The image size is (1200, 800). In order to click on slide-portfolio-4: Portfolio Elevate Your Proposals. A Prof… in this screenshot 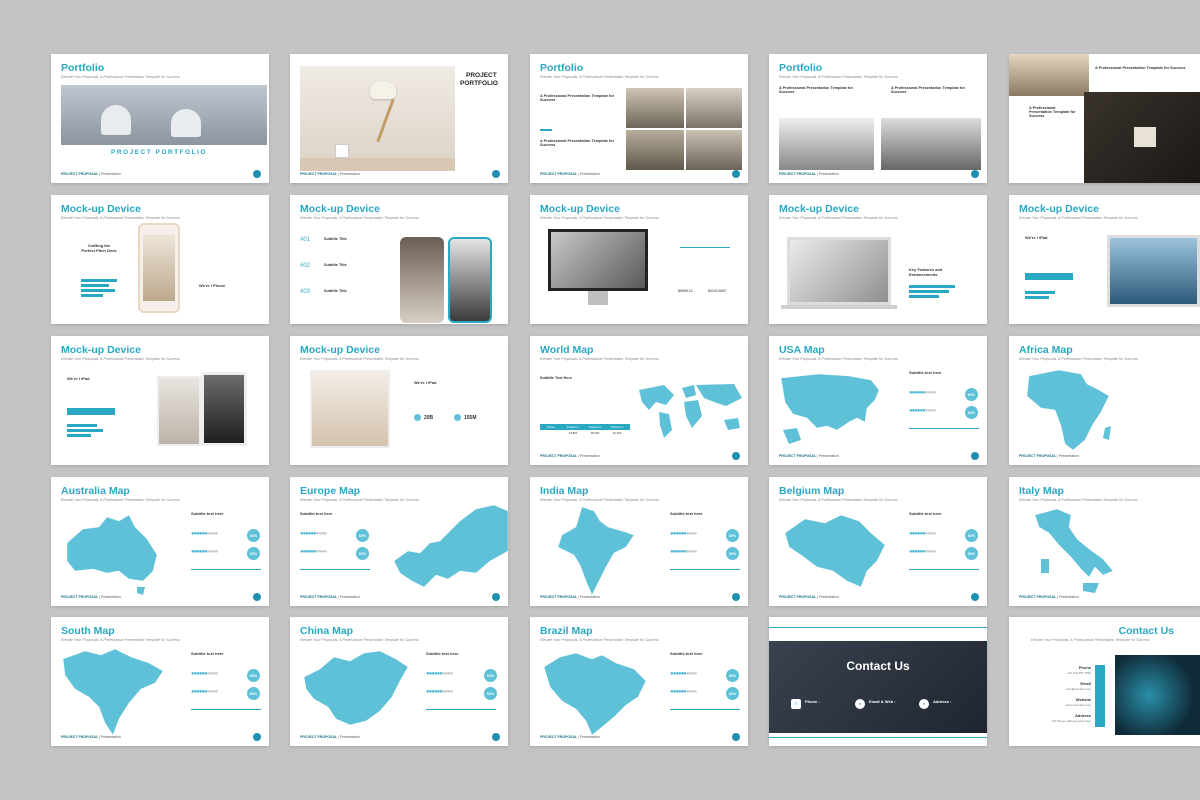, I will do `click(878, 118)`.